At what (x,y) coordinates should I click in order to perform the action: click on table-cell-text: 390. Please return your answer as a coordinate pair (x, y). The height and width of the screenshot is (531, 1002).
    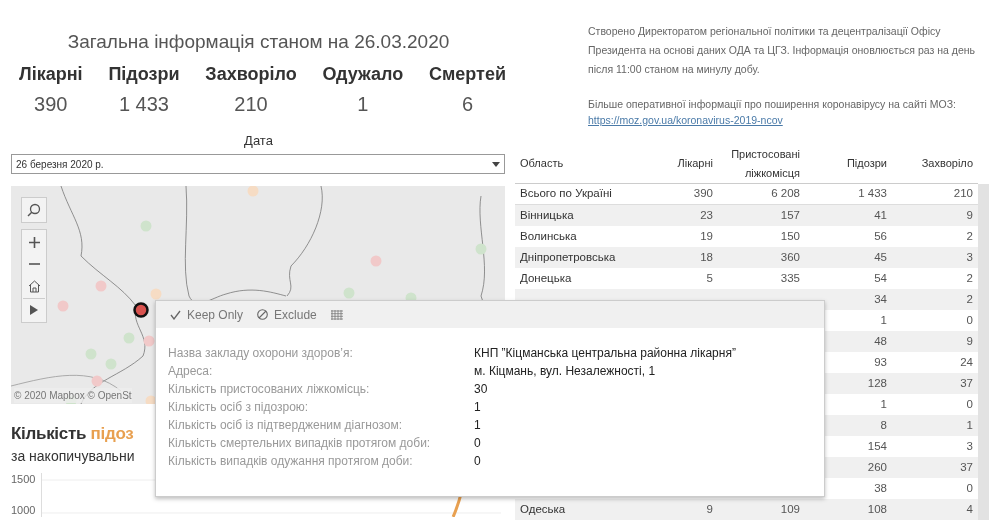
    Looking at the image, I should click on (702, 194).